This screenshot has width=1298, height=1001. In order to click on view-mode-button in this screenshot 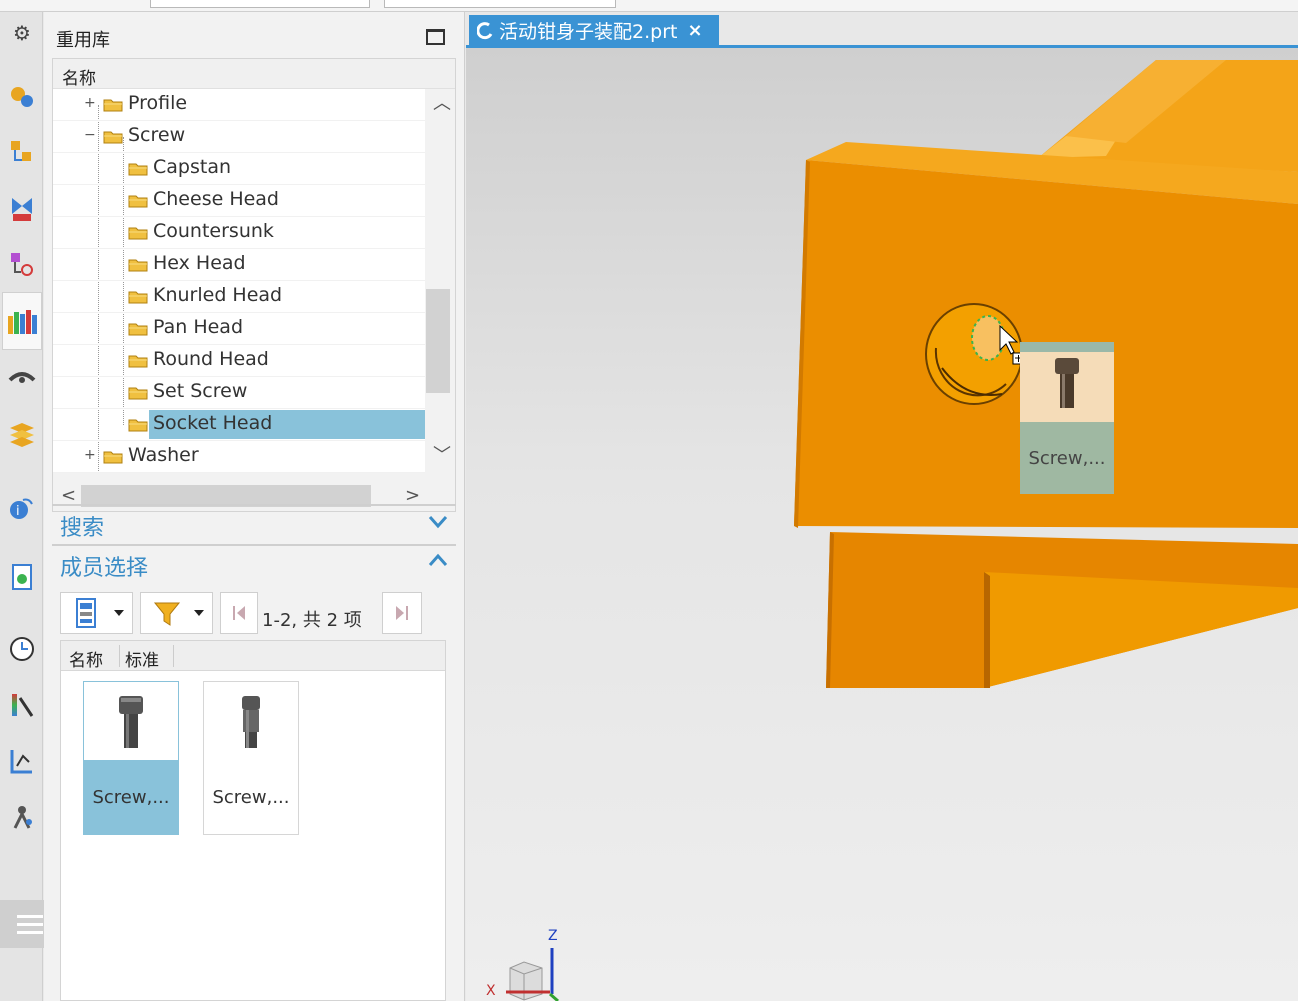, I will do `click(96, 613)`.